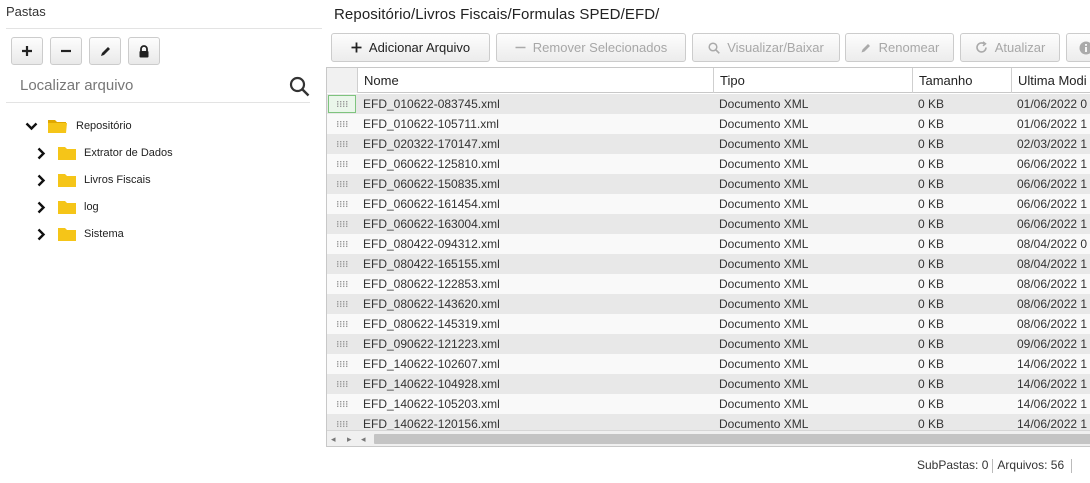  Describe the element at coordinates (79, 234) in the screenshot. I see `tree-item-sistema: Sistema` at that location.